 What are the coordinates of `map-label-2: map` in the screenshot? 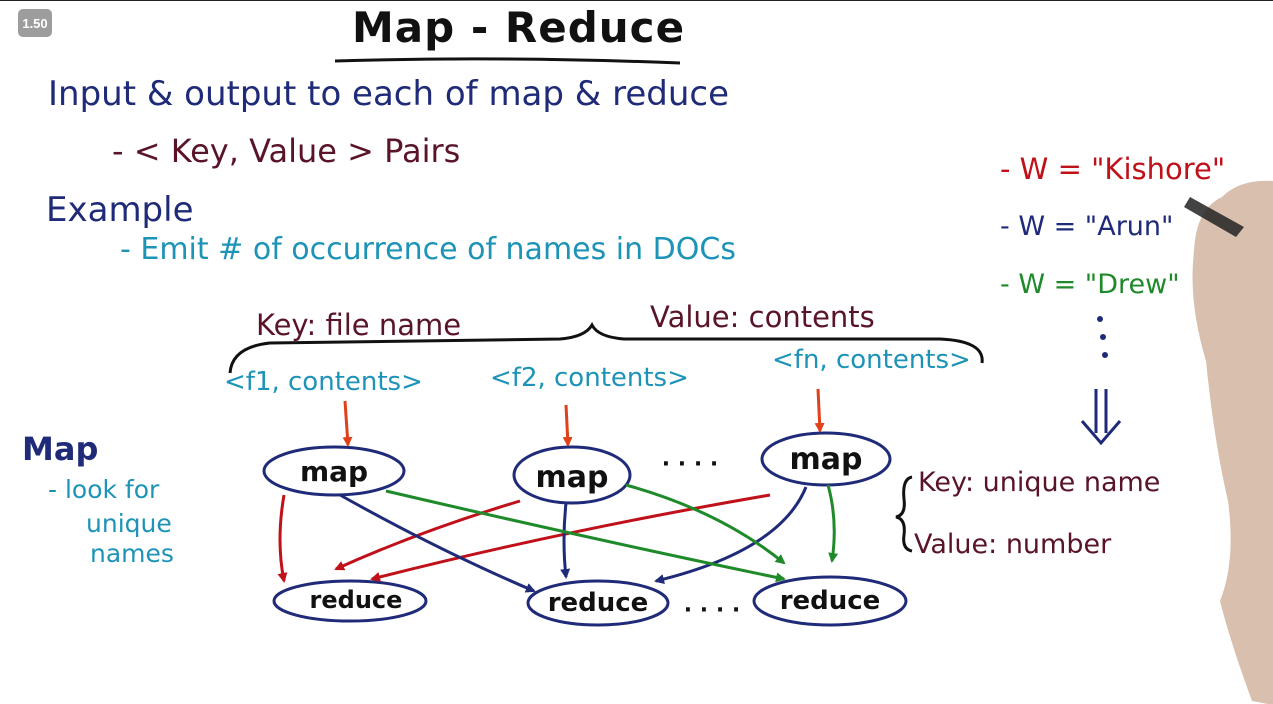 It's located at (572, 477).